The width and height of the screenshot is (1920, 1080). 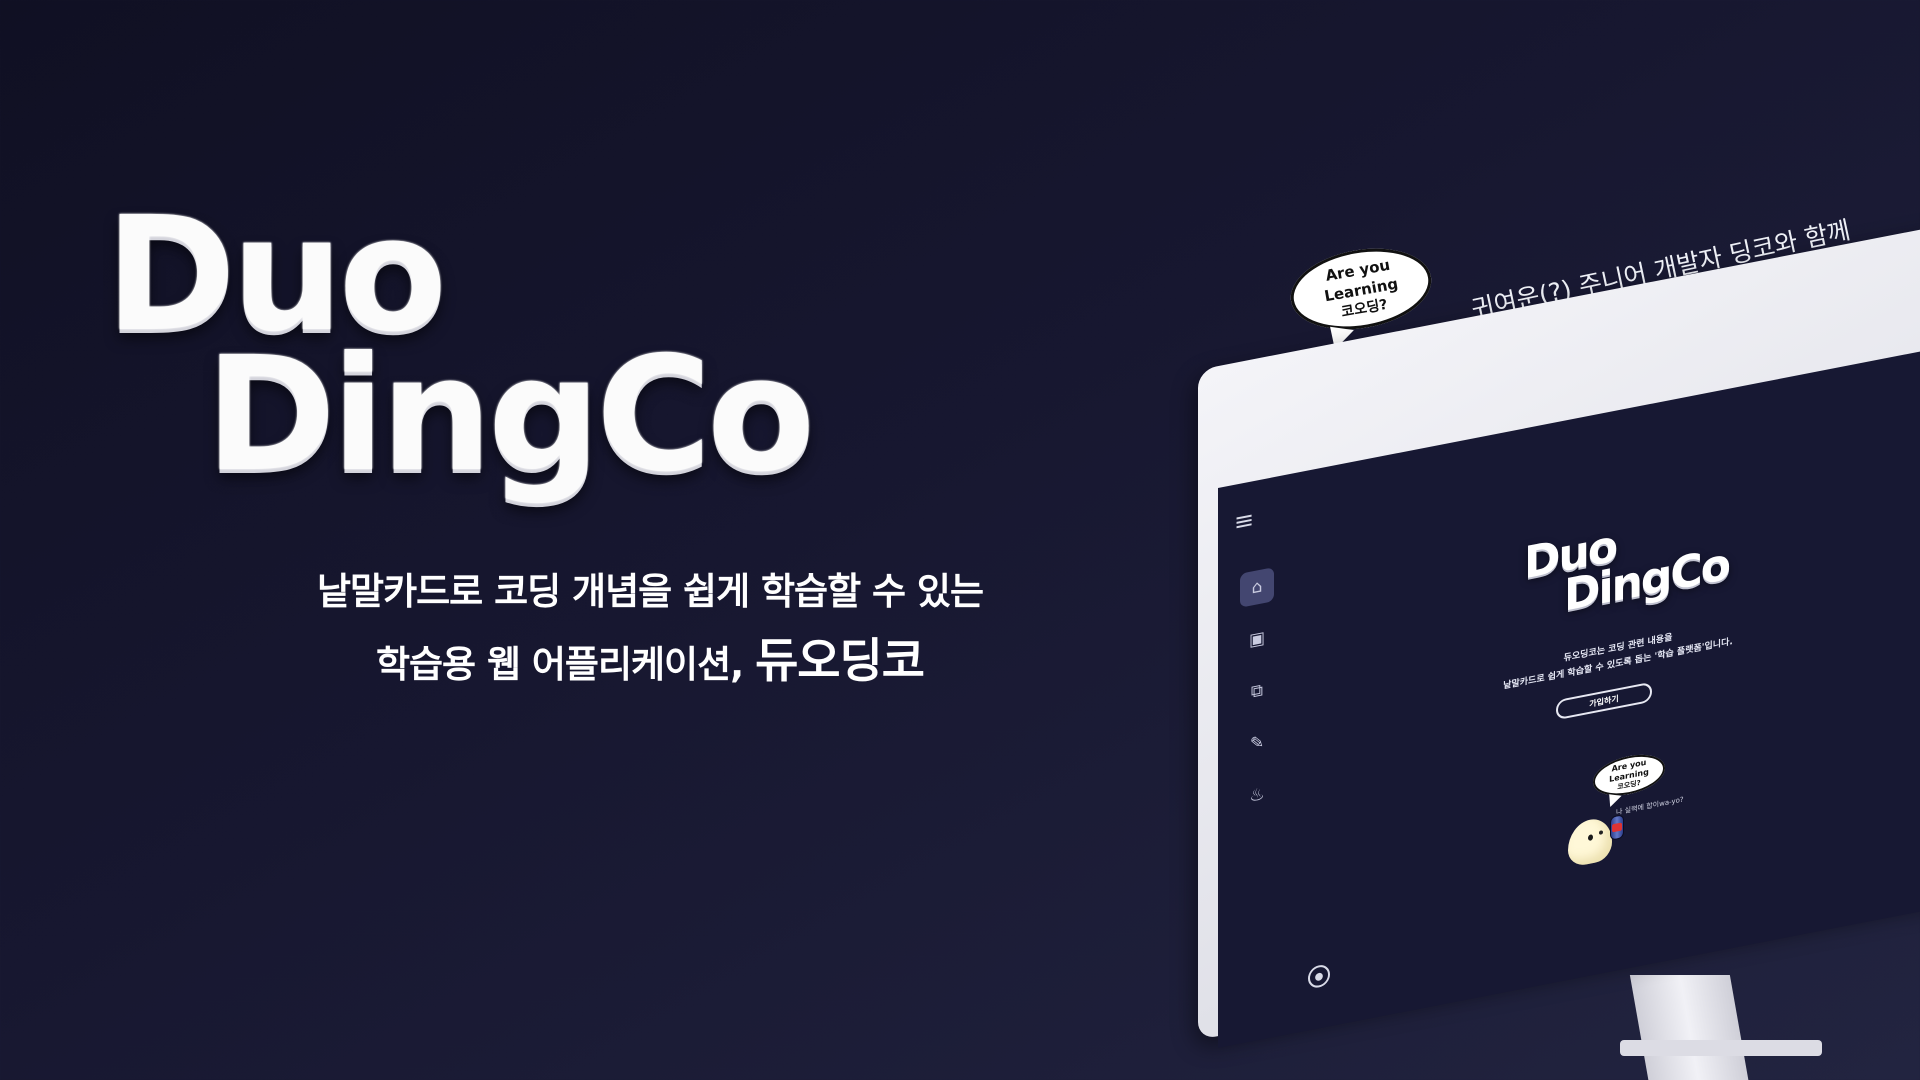 What do you see at coordinates (1650, 806) in the screenshot?
I see `mockup-caption: 나 실력에 합이wa-yo?` at bounding box center [1650, 806].